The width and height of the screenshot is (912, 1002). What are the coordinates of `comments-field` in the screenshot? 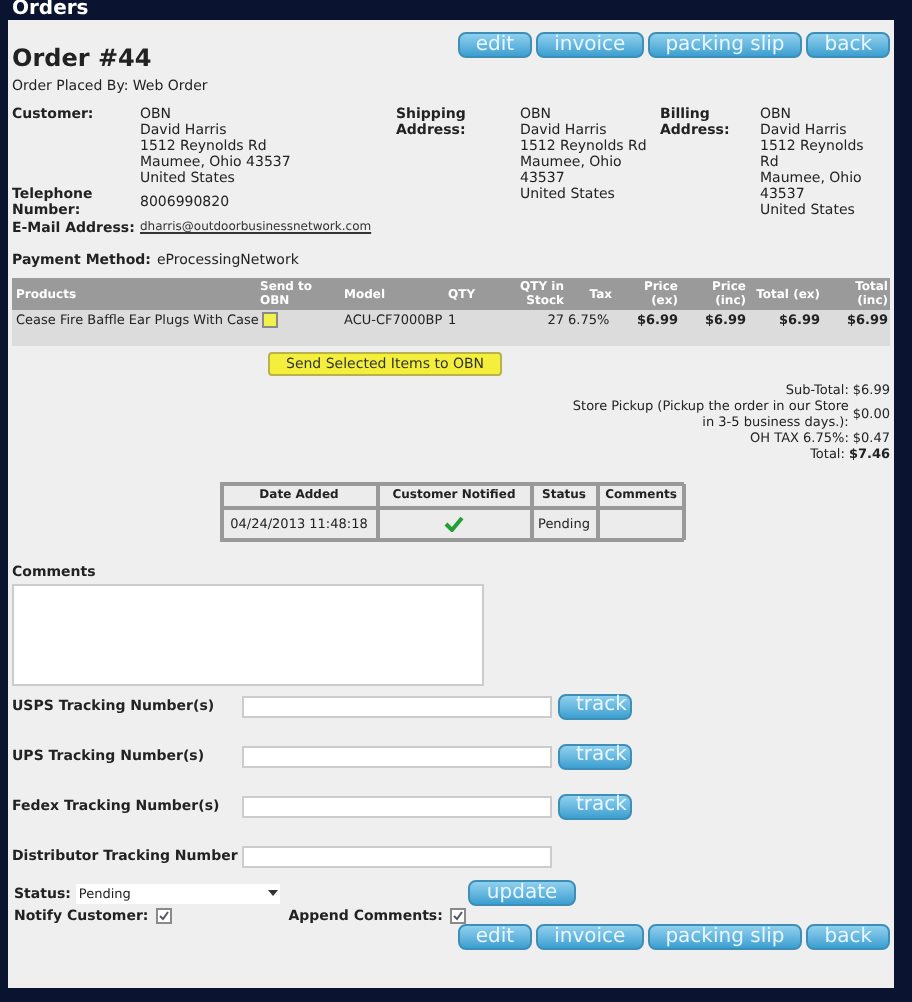 It's located at (248, 635).